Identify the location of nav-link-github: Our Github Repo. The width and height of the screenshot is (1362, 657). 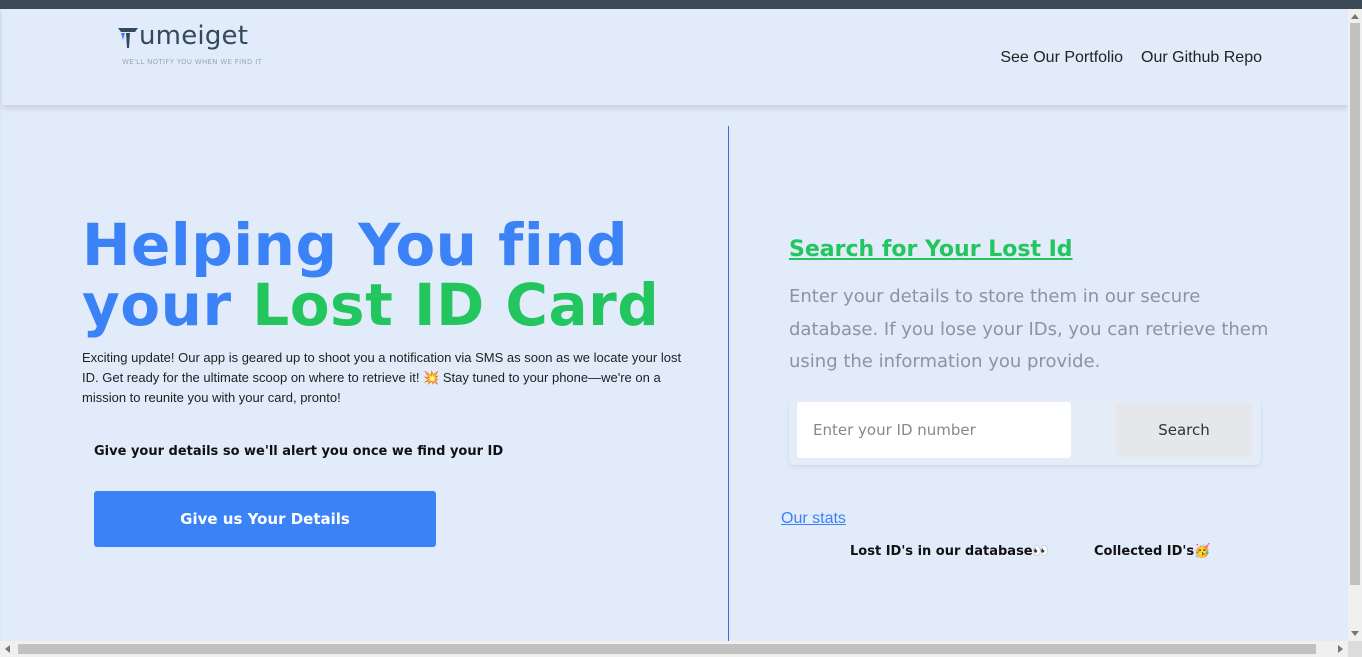
(1201, 58).